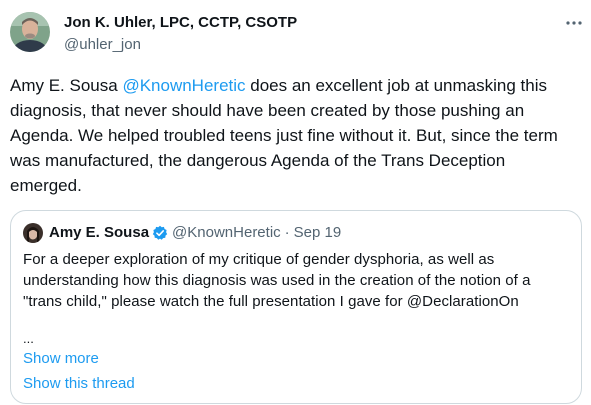  Describe the element at coordinates (160, 232) in the screenshot. I see `verified-badge-icon` at that location.